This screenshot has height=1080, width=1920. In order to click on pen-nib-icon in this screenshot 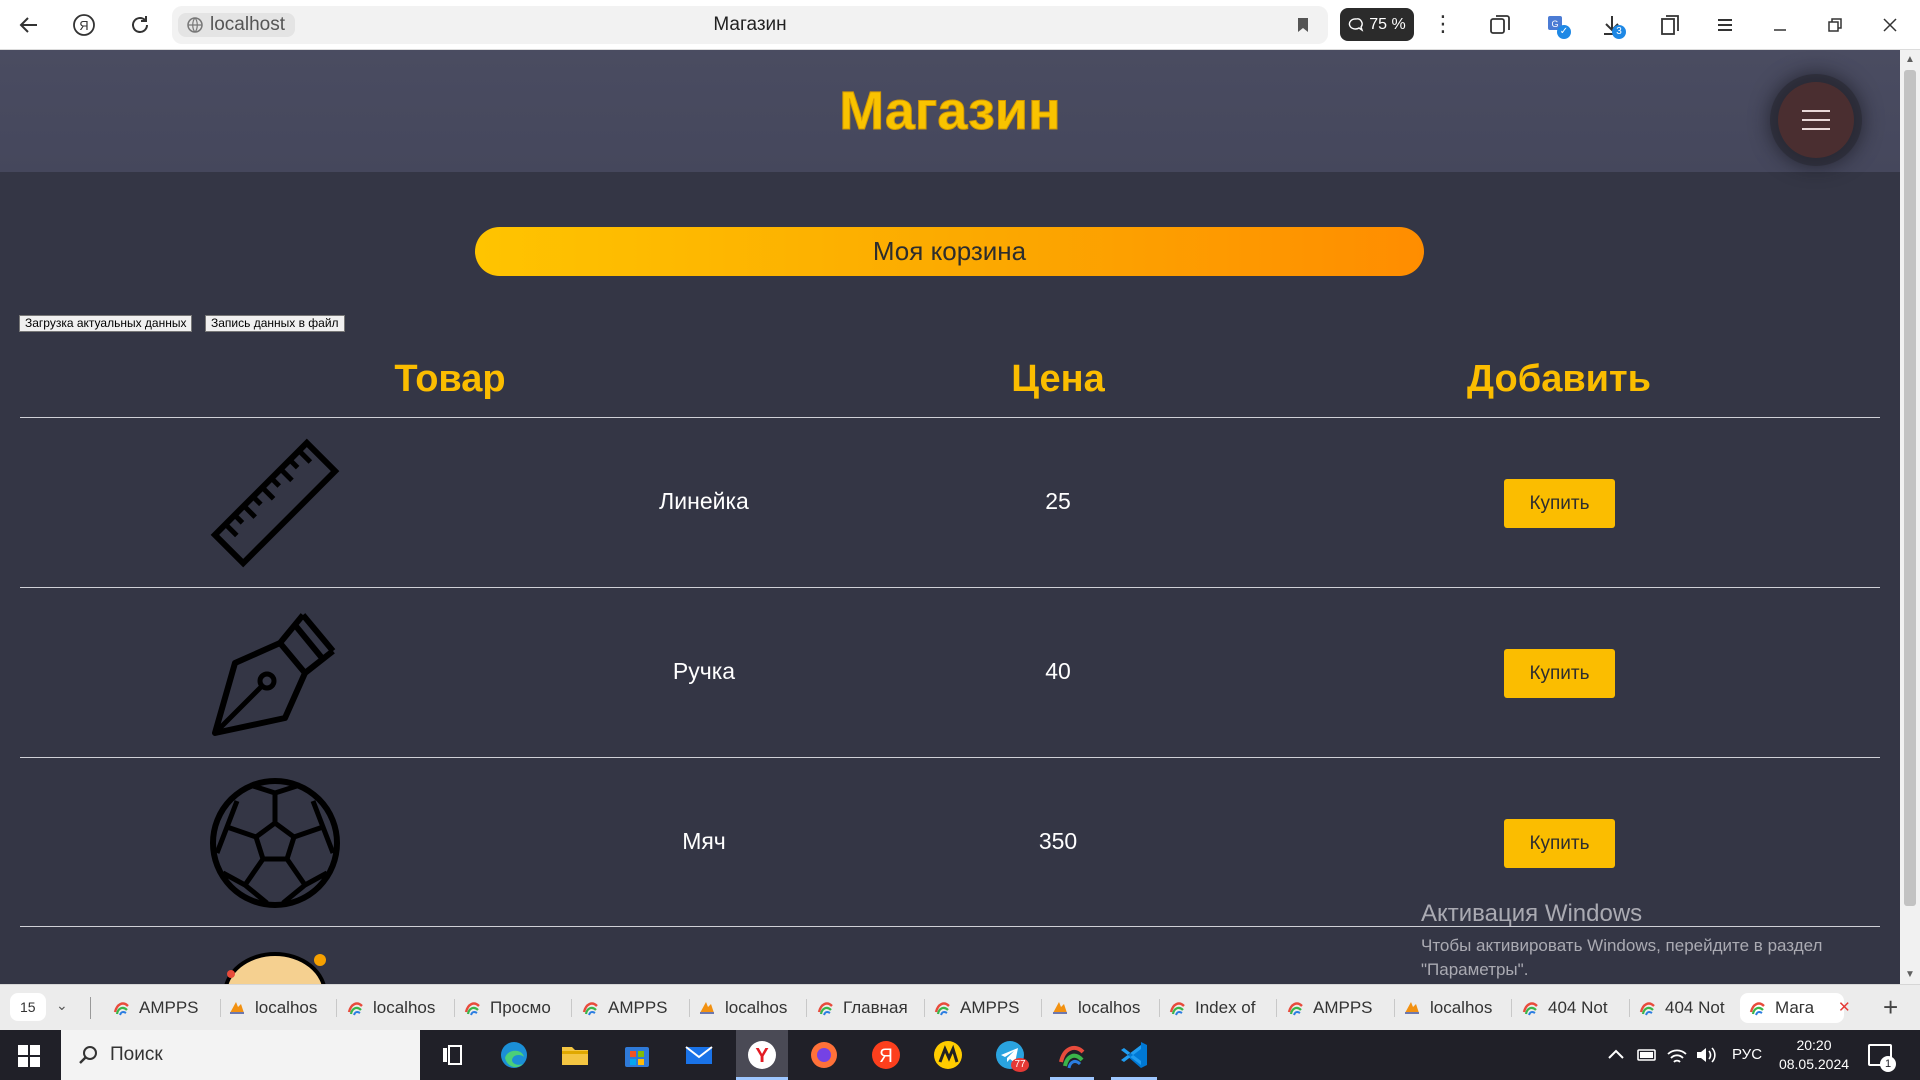, I will do `click(275, 673)`.